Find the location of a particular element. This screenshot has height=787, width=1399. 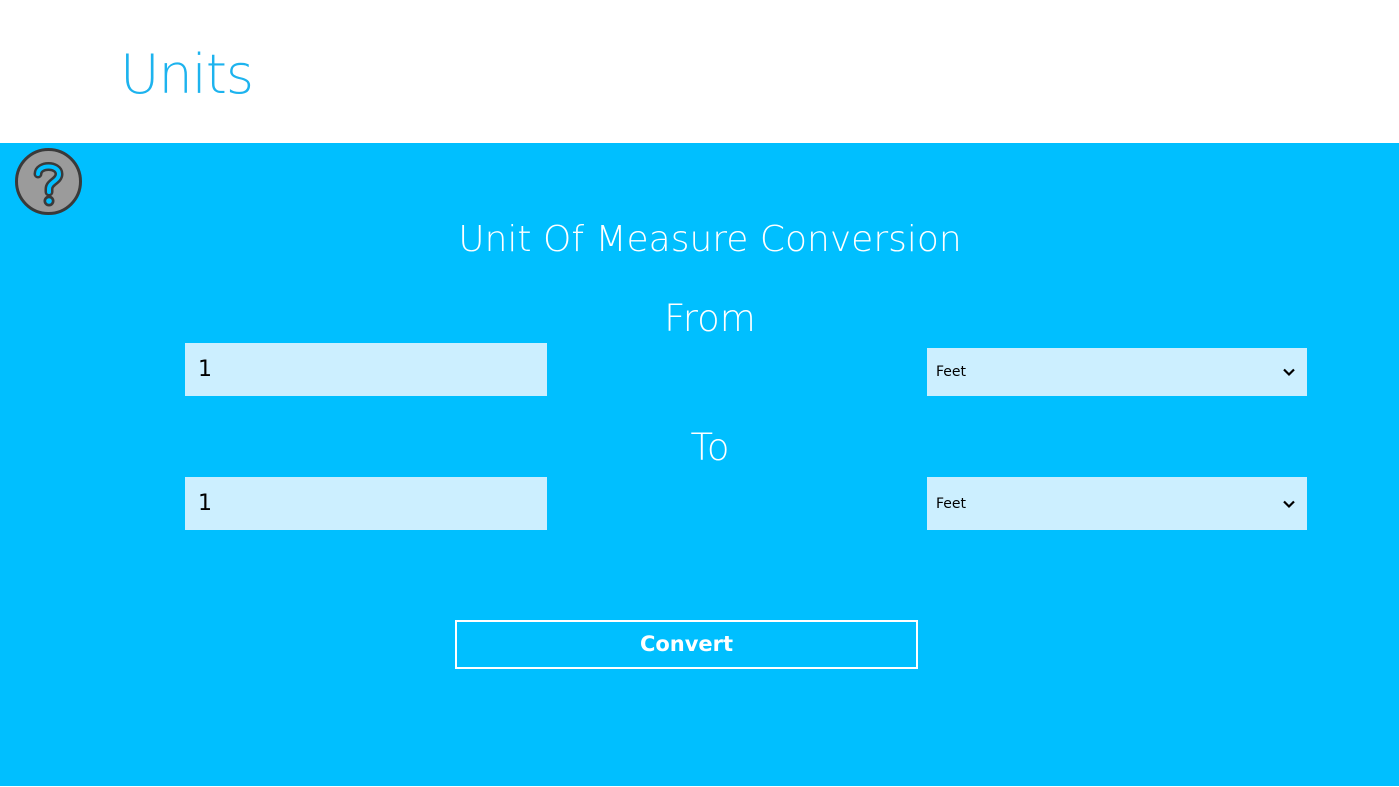

to-unit-select: Feet is located at coordinates (1117, 503).